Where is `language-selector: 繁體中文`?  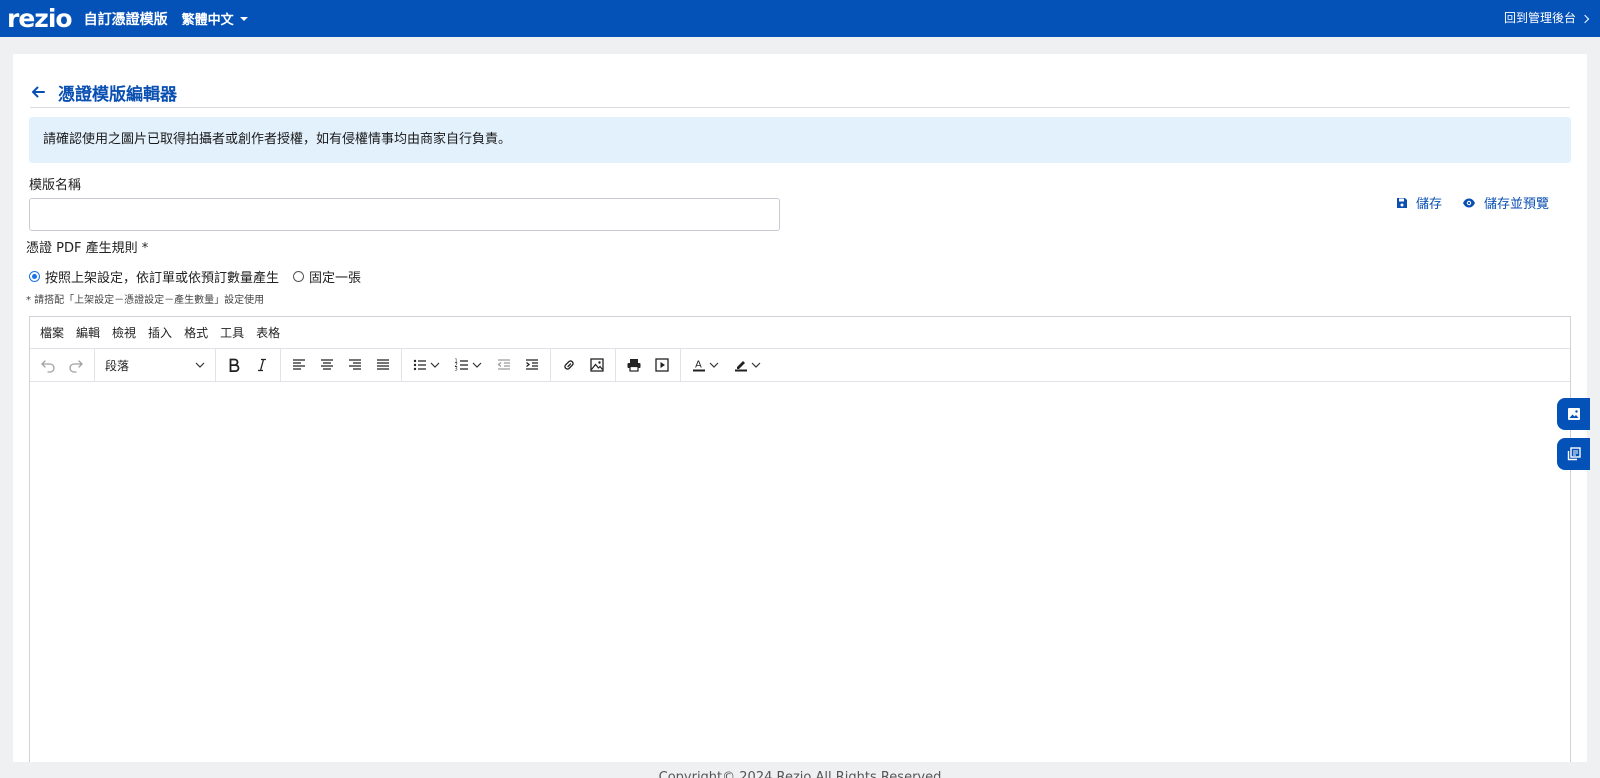
language-selector: 繁體中文 is located at coordinates (215, 18).